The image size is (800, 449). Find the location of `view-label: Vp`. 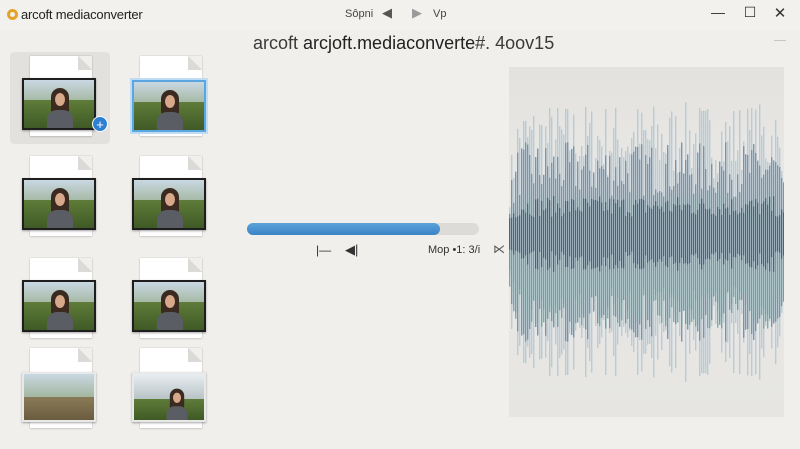

view-label: Vp is located at coordinates (439, 14).